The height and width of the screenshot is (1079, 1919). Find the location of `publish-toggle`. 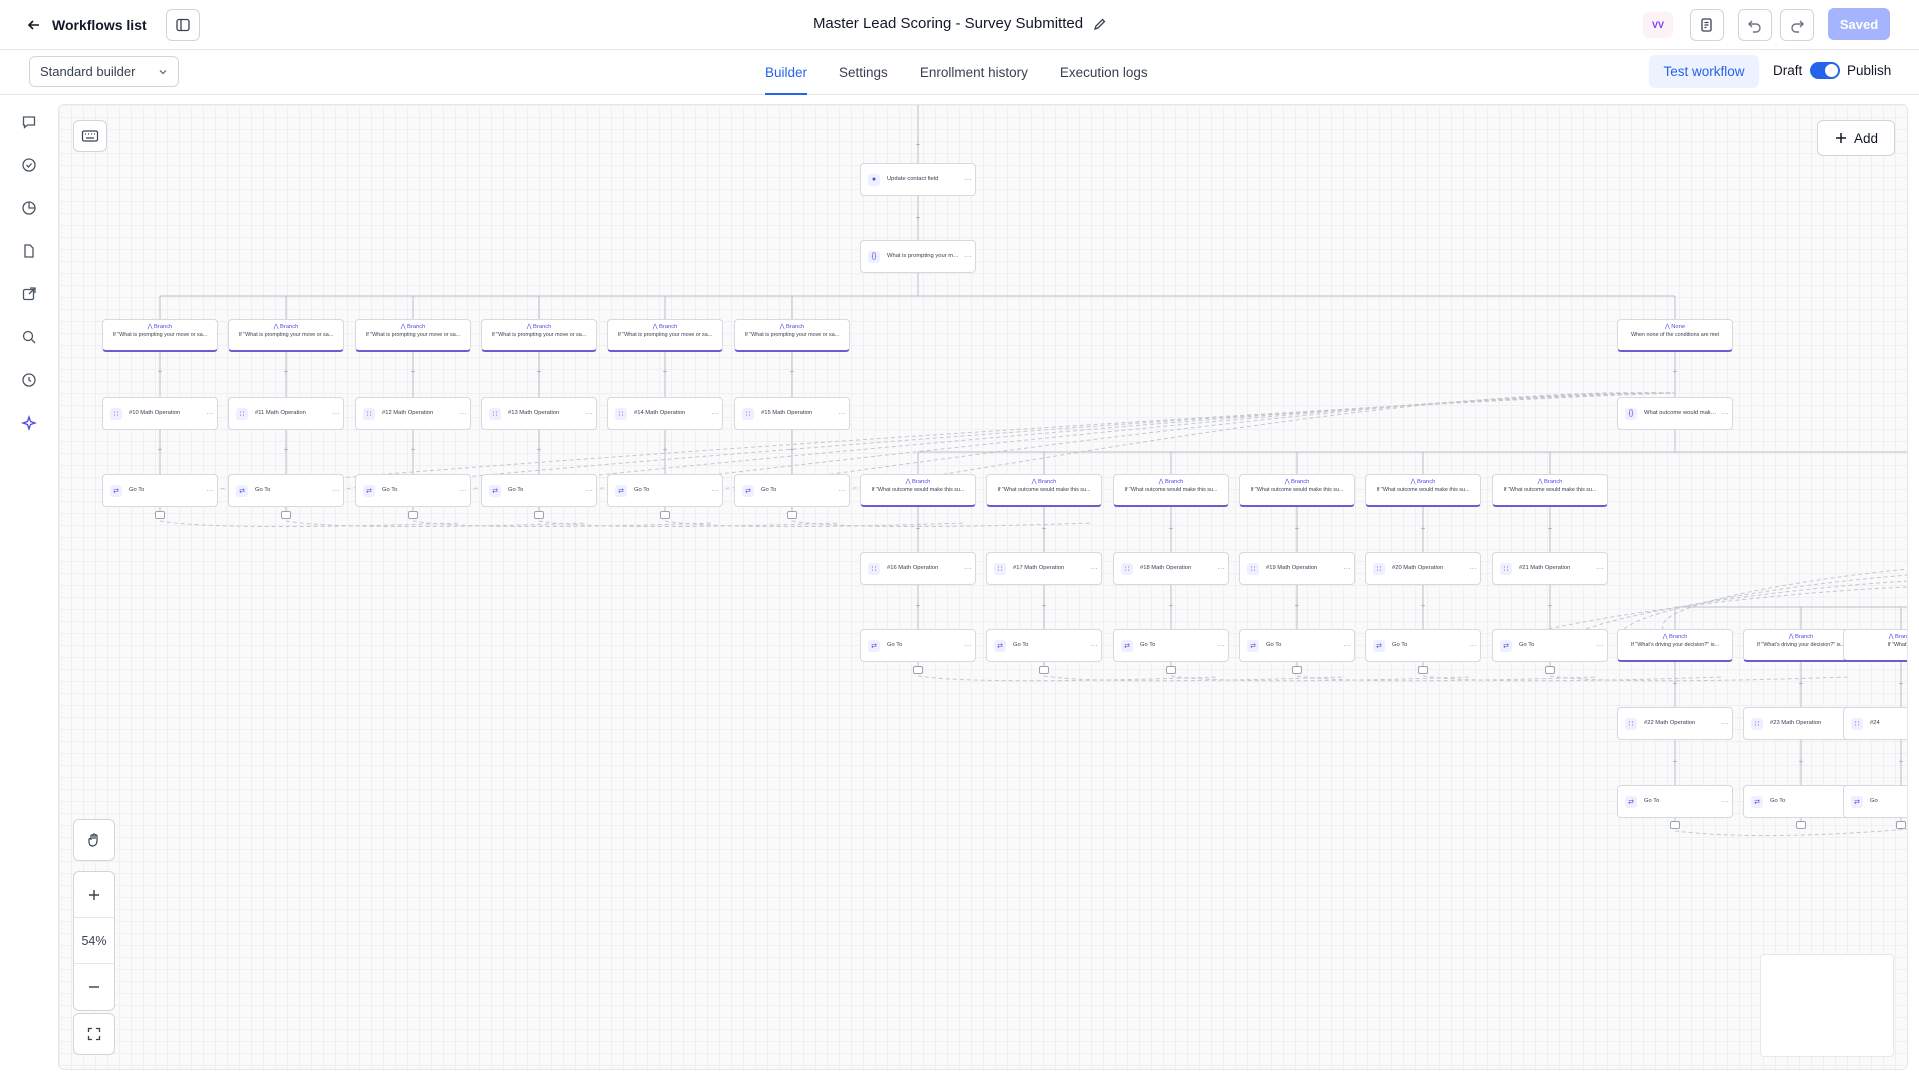

publish-toggle is located at coordinates (1825, 70).